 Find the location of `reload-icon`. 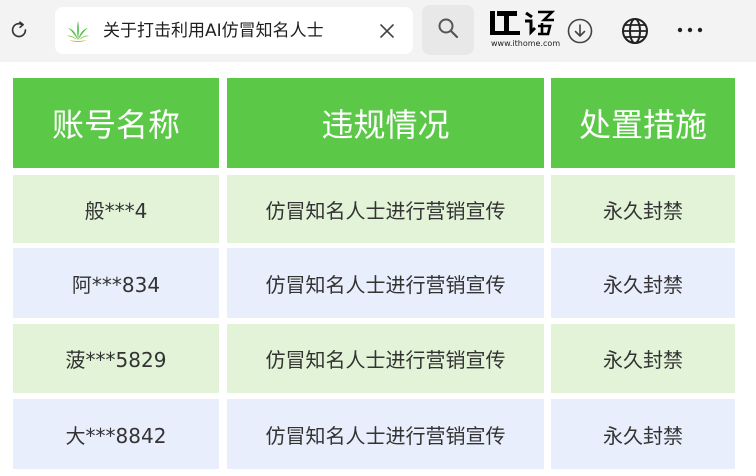

reload-icon is located at coordinates (19, 30).